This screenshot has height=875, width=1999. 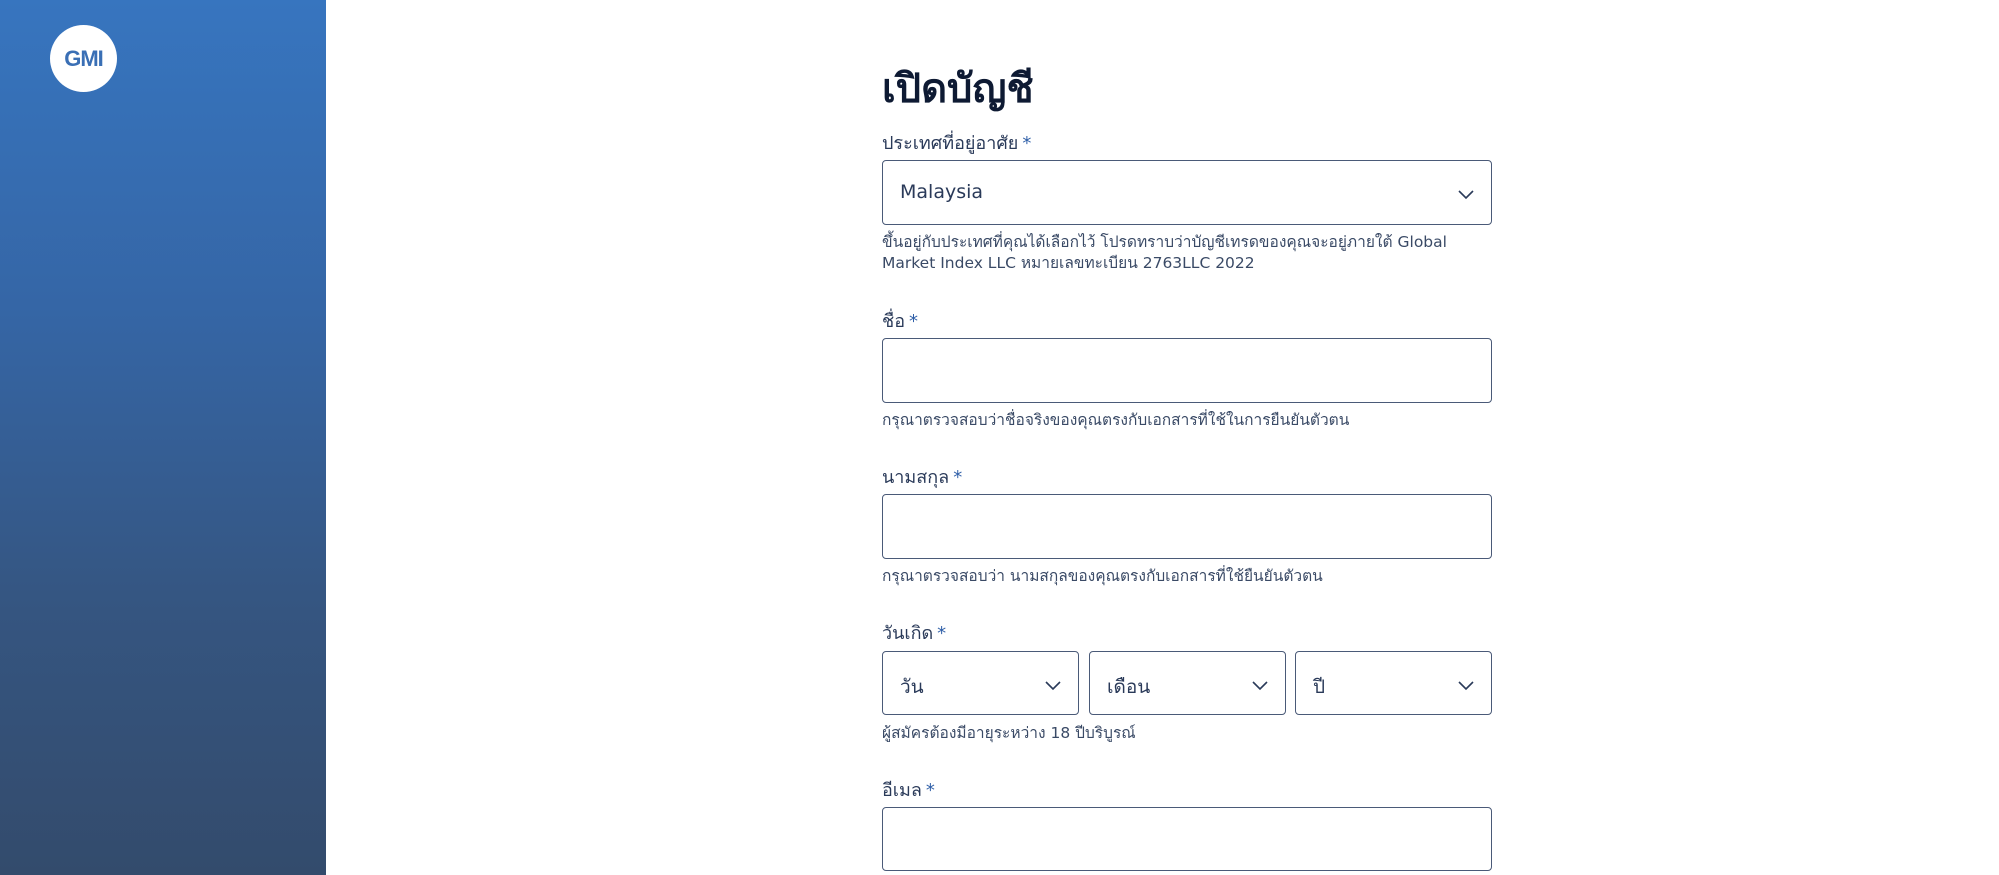 I want to click on country-label-text: ประเทศที่อยู่อาศัย, so click(x=950, y=143).